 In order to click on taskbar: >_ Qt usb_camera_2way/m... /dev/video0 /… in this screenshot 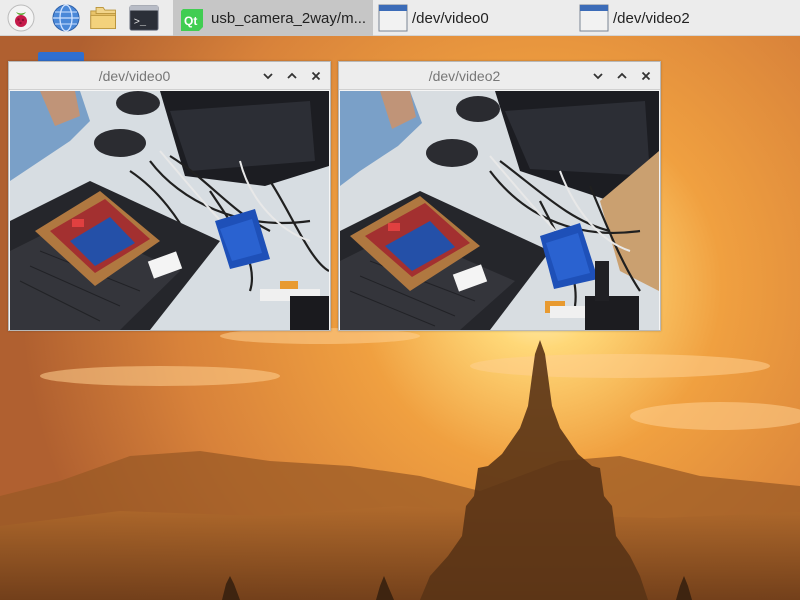, I will do `click(400, 18)`.